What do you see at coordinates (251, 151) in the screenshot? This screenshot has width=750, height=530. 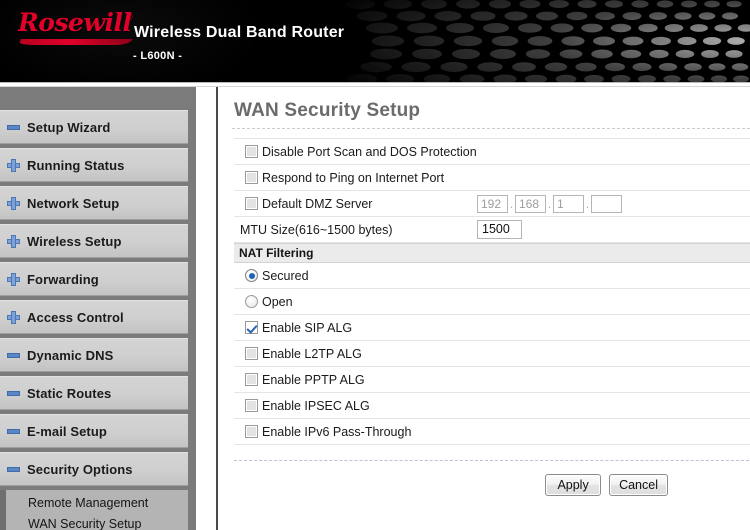 I see `disable-port-scan-checkbox` at bounding box center [251, 151].